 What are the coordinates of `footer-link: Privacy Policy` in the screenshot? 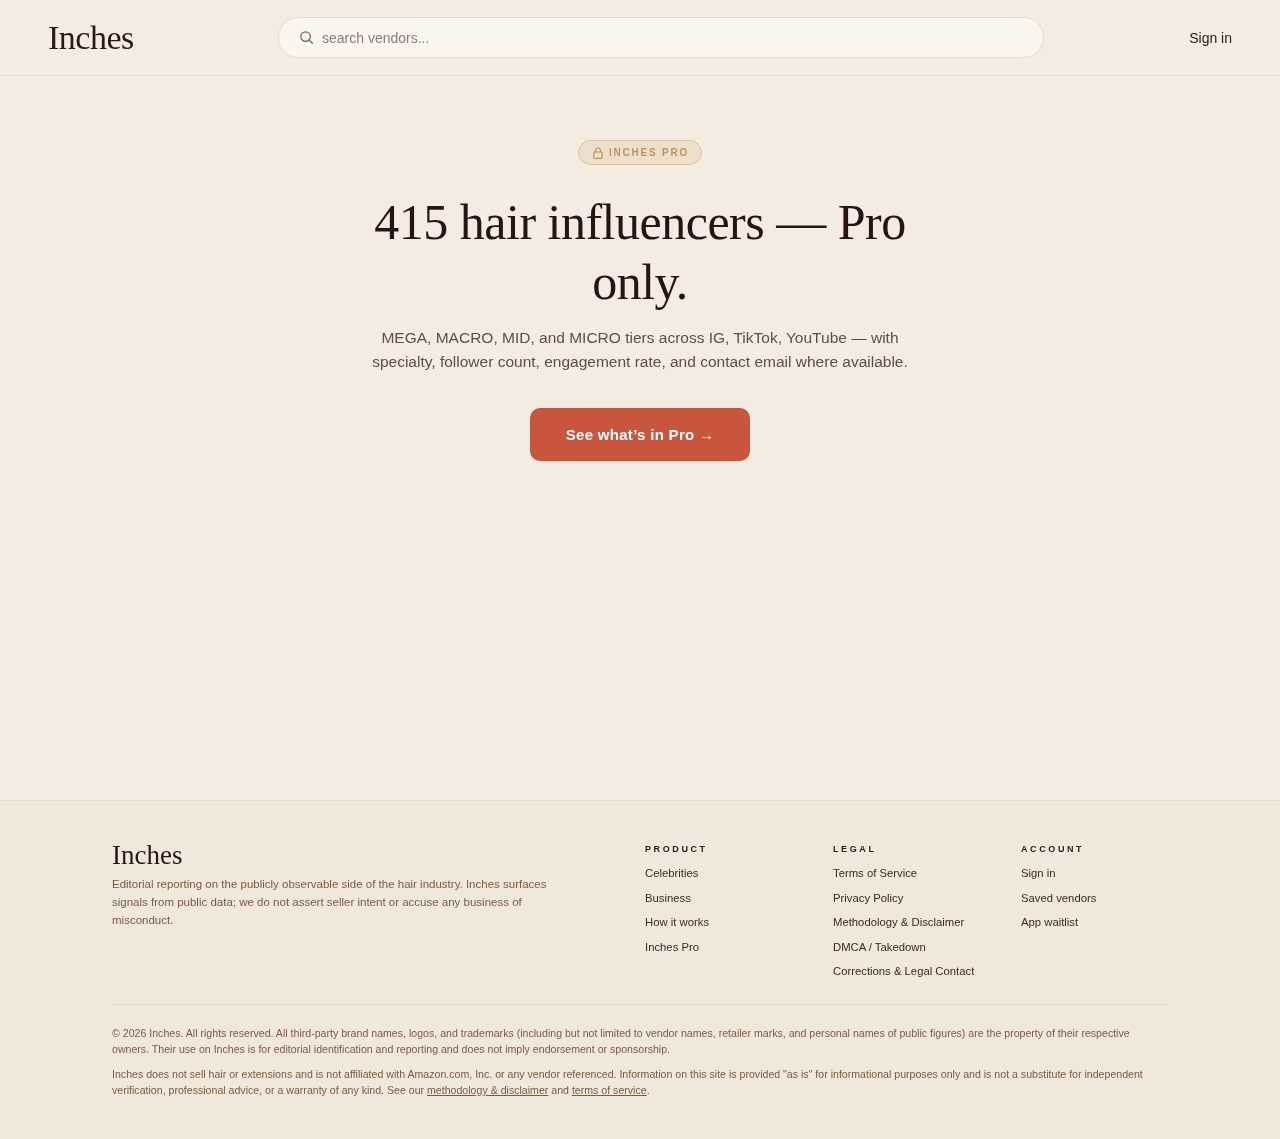 It's located at (868, 898).